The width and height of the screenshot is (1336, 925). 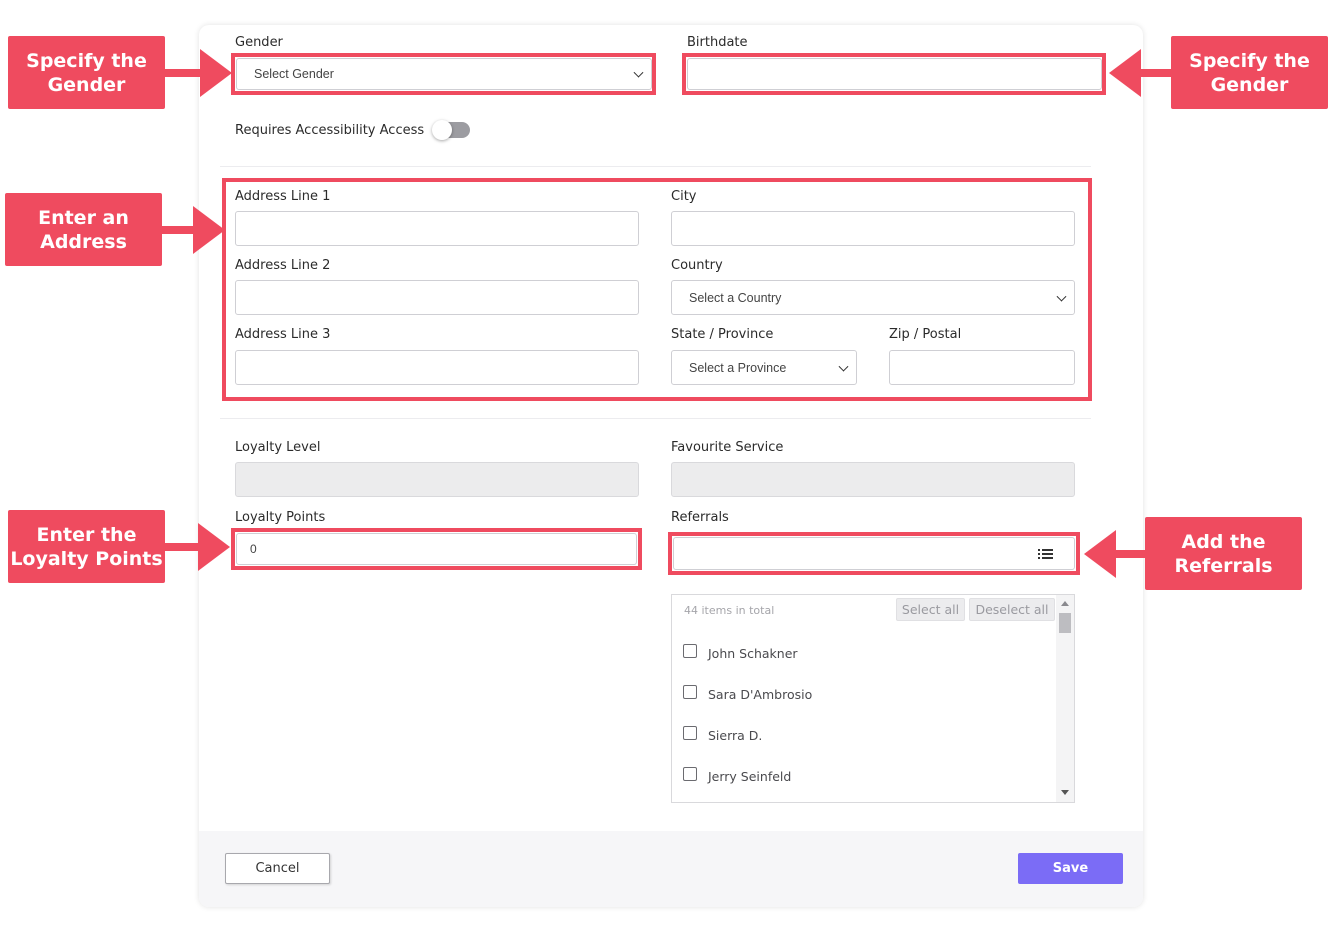 What do you see at coordinates (1012, 609) in the screenshot?
I see `deselect-all-button: Deselect all` at bounding box center [1012, 609].